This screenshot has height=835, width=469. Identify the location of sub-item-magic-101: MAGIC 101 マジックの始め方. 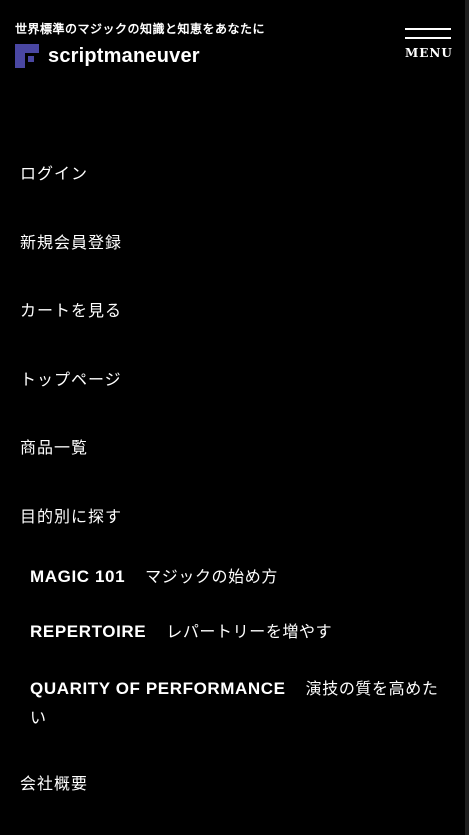
(240, 576).